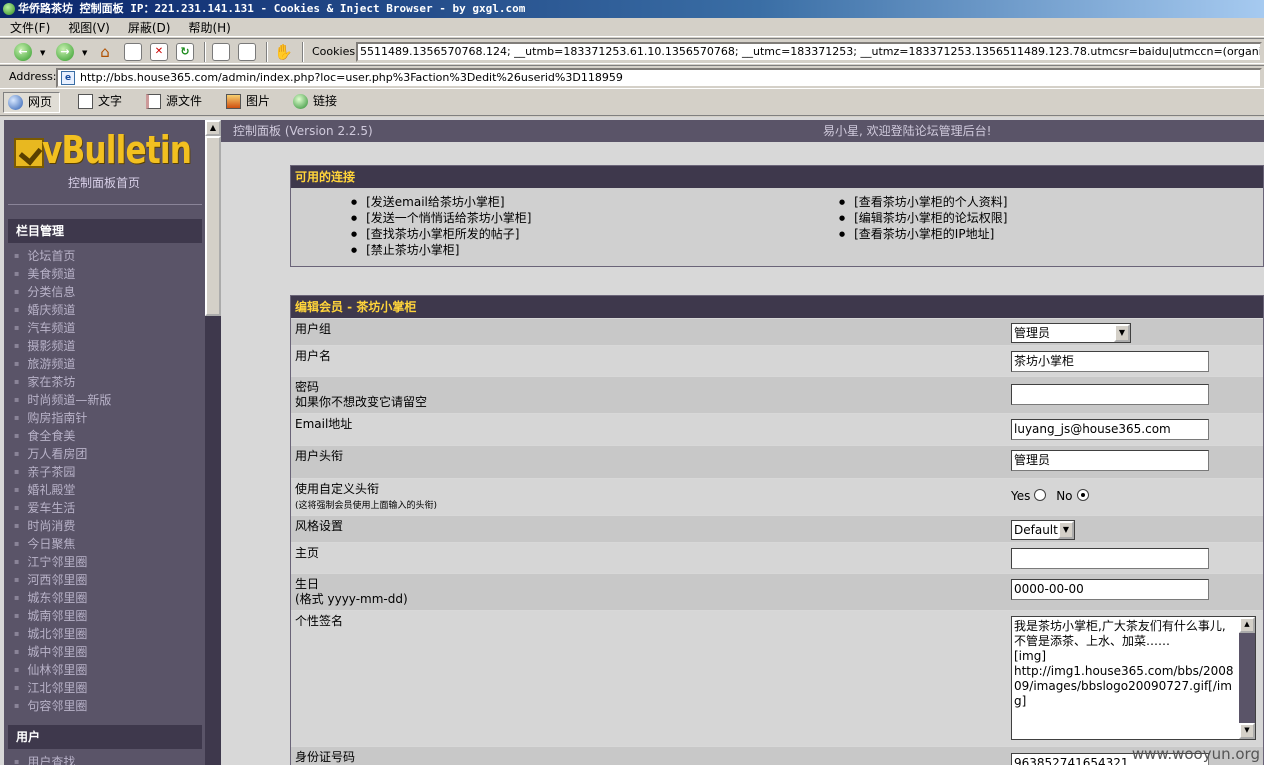 This screenshot has width=1264, height=765. Describe the element at coordinates (923, 202) in the screenshot. I see `link-item: [查看茶坊小掌柜的个人资料]` at that location.